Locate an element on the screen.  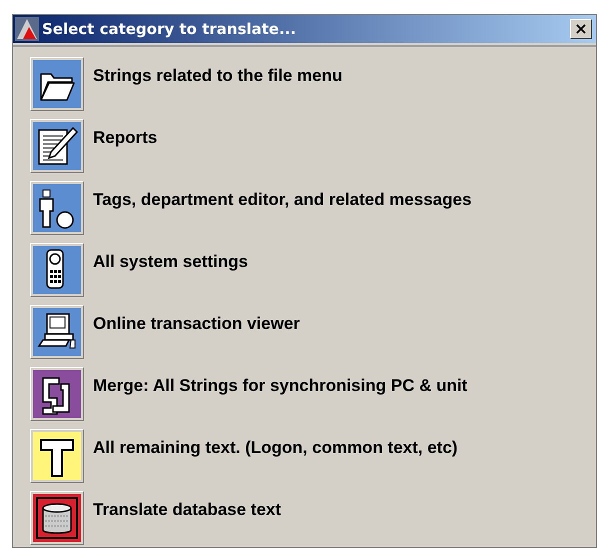
close-button: × is located at coordinates (581, 29).